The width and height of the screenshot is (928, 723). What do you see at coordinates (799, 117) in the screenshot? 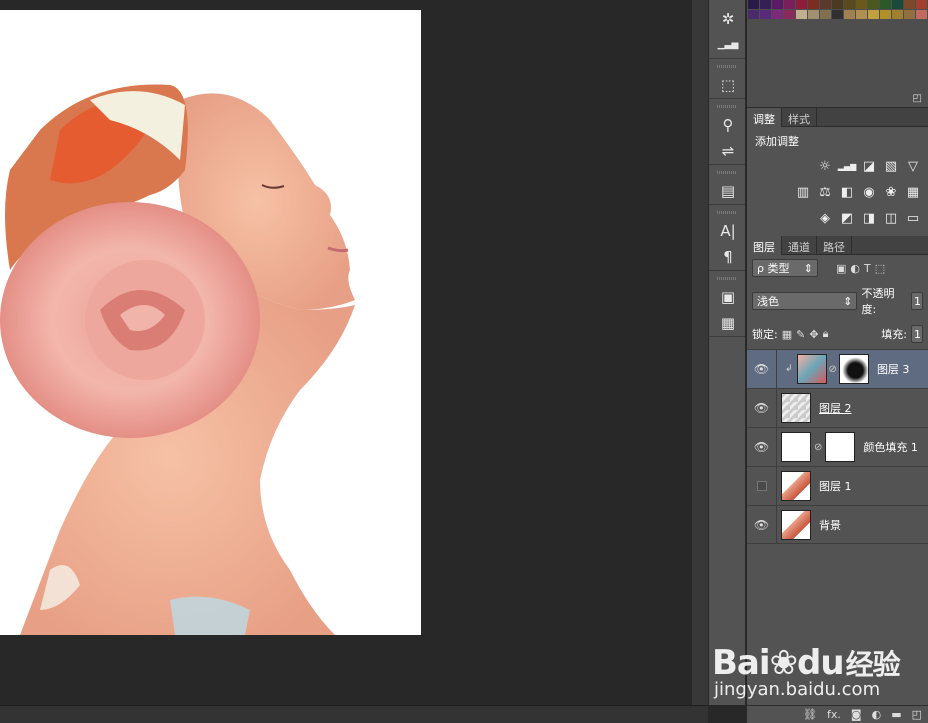
I see `tab-styles: 样式` at bounding box center [799, 117].